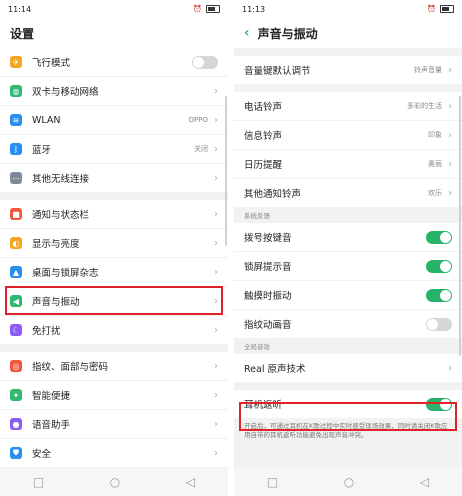  What do you see at coordinates (16, 62) in the screenshot?
I see `airplane-icon: ✈` at bounding box center [16, 62].